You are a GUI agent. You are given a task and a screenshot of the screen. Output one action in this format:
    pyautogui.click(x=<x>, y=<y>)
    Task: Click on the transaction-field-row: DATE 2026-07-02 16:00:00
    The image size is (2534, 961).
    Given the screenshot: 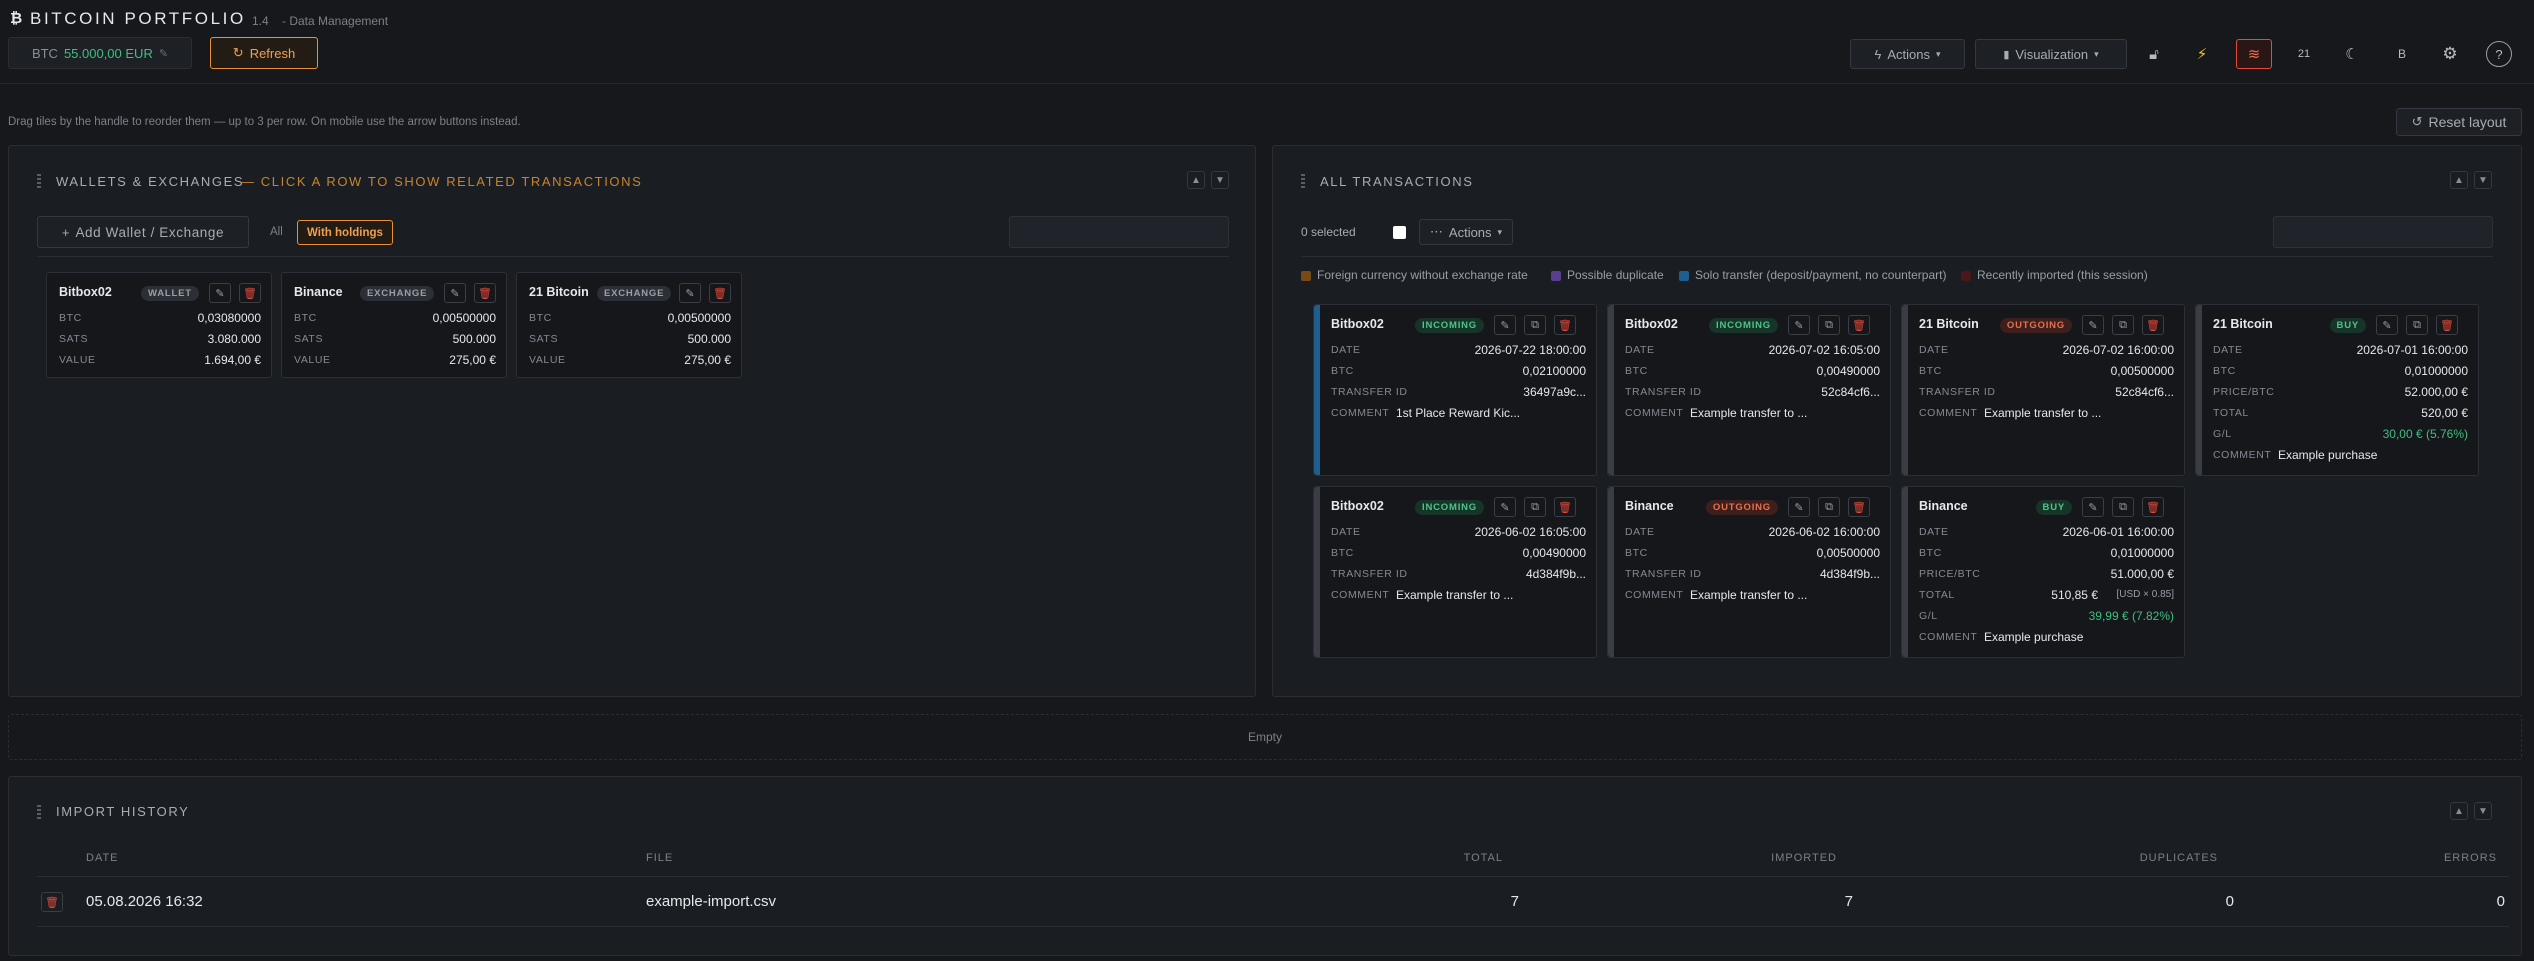 What is the action you would take?
    pyautogui.click(x=2046, y=351)
    